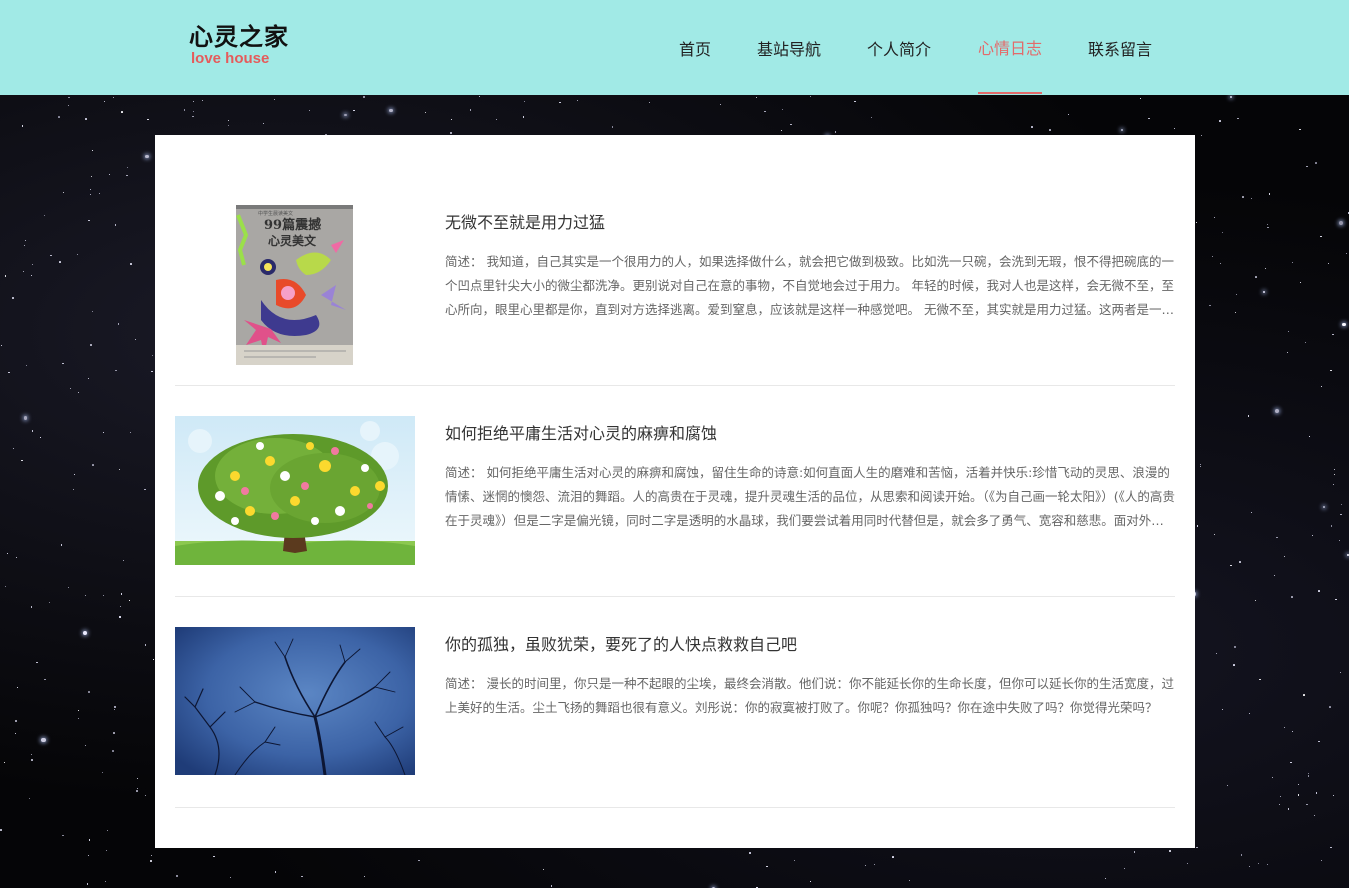 Image resolution: width=1349 pixels, height=888 pixels. Describe the element at coordinates (1120, 48) in the screenshot. I see `nav-contact: 联系留言` at that location.